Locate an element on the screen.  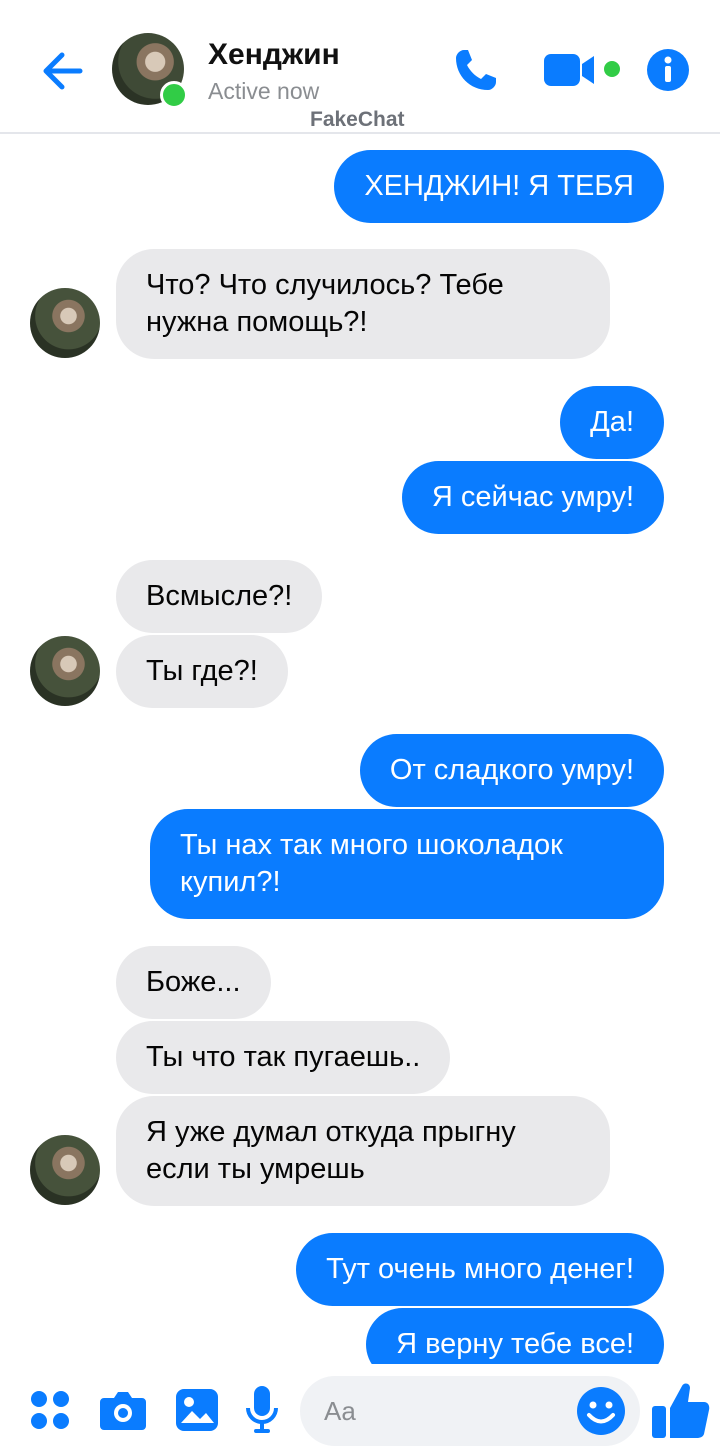
message-text-line: если ты умрешь is located at coordinates (255, 1169).